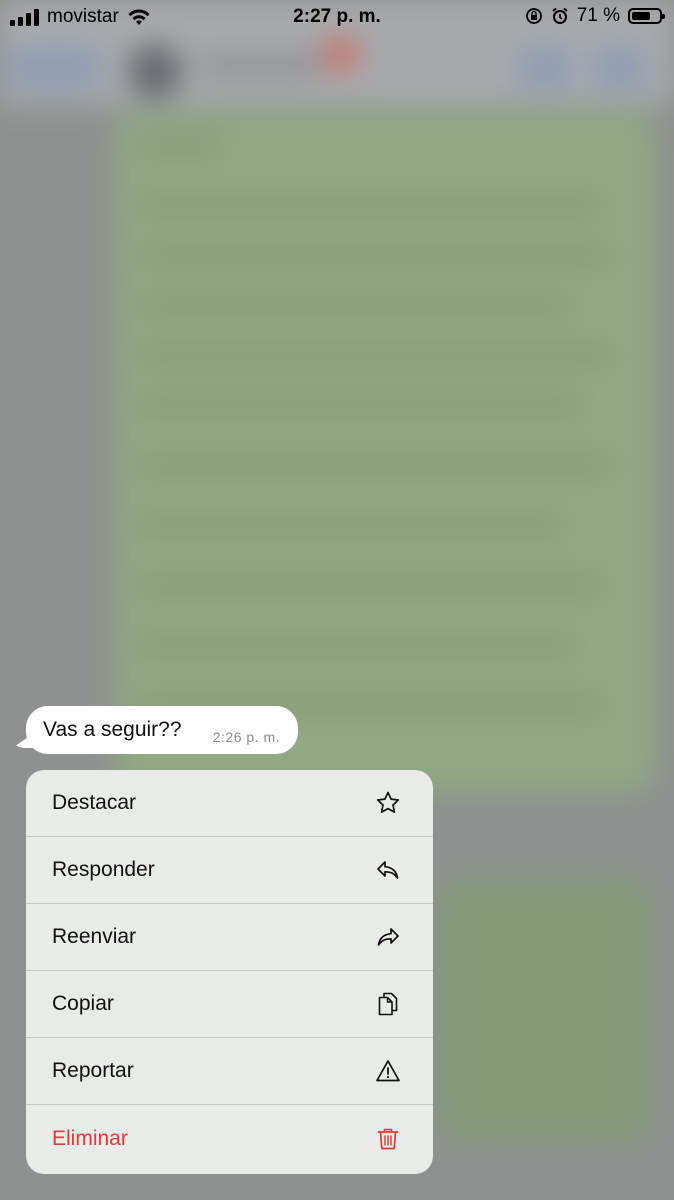 This screenshot has width=674, height=1200. What do you see at coordinates (229, 1004) in the screenshot?
I see `menu-item-copiar: Copiar` at bounding box center [229, 1004].